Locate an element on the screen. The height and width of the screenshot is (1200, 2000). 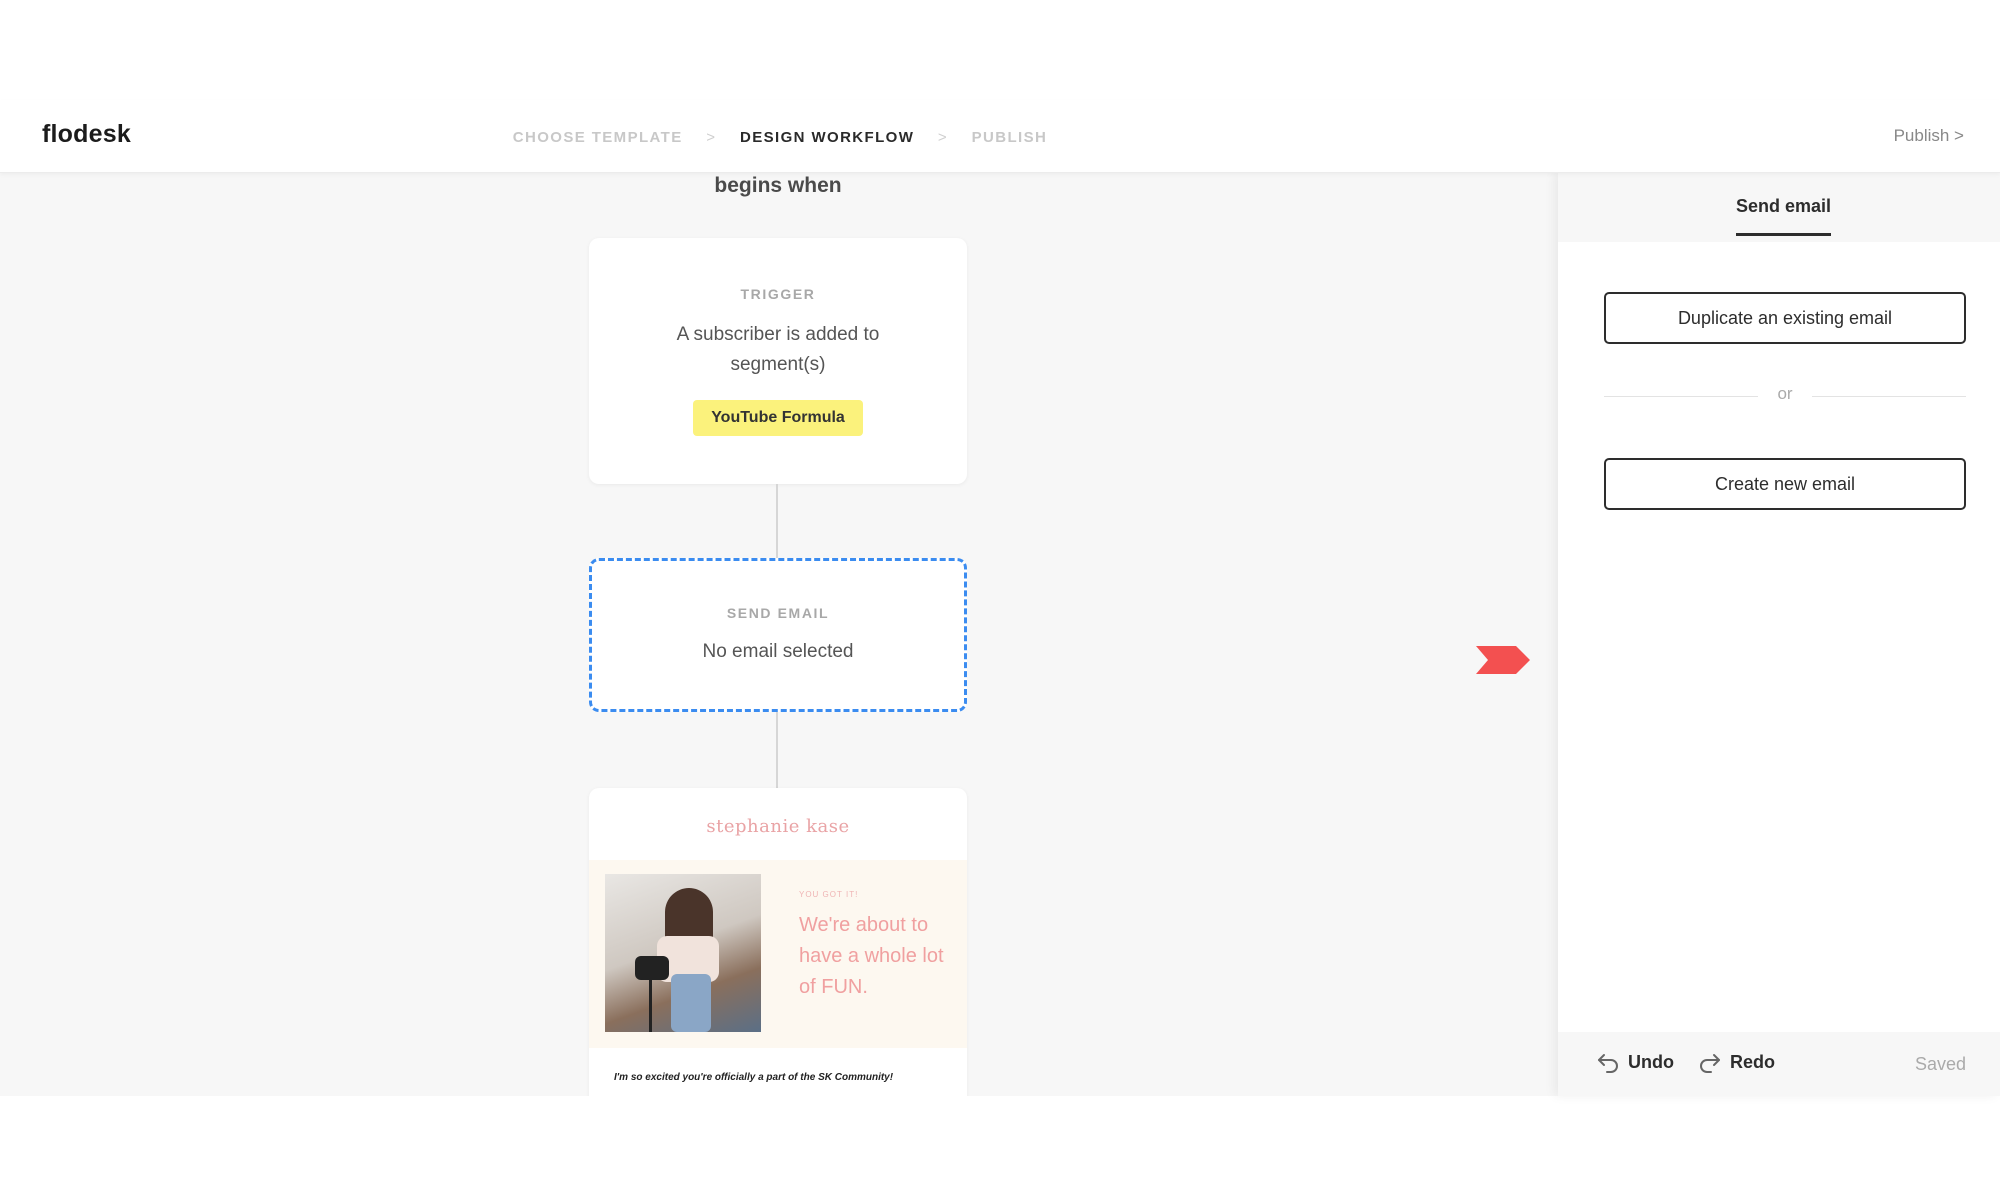
undo-button: Undo is located at coordinates (1635, 1063).